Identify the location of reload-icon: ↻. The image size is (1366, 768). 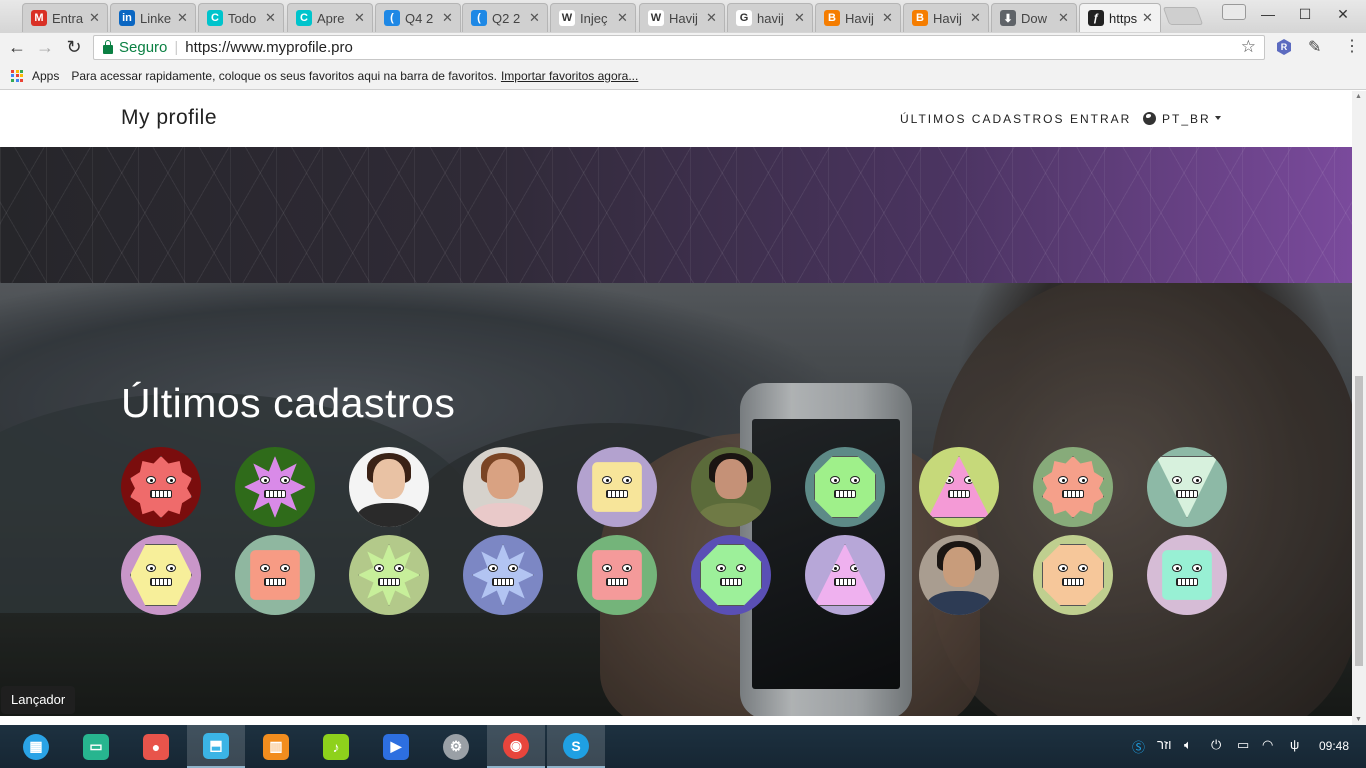
(74, 47).